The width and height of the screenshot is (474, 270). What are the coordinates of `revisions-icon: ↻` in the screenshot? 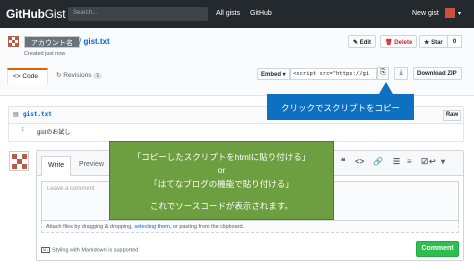 It's located at (59, 75).